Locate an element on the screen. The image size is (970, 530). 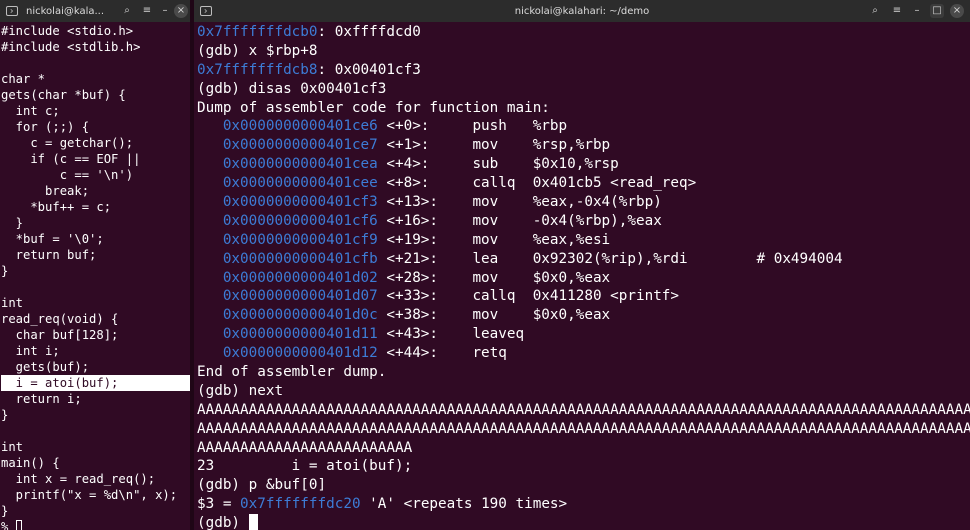
left-titlebar: nickolai@kala... ⌕ ≡ – × is located at coordinates (95, 11).